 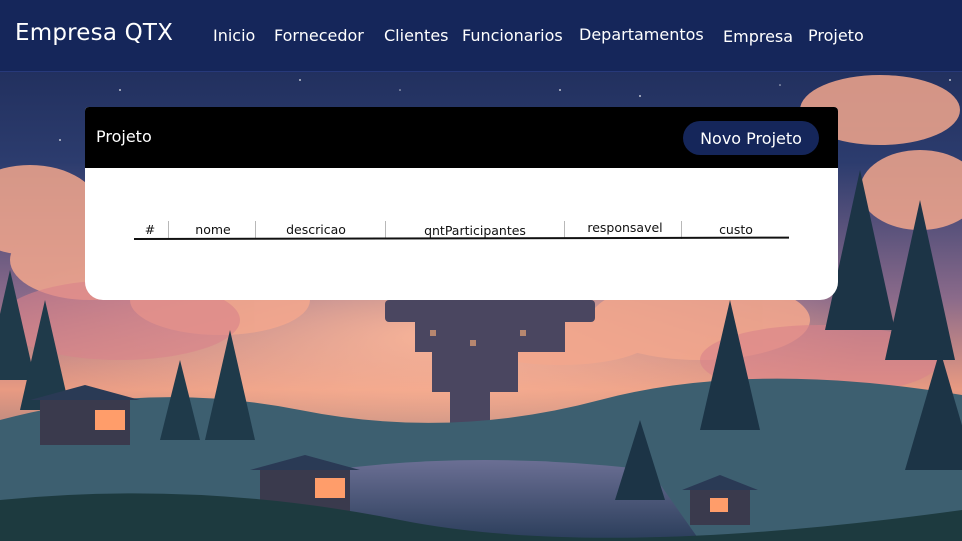 I want to click on card-title: Projeto, so click(x=124, y=136).